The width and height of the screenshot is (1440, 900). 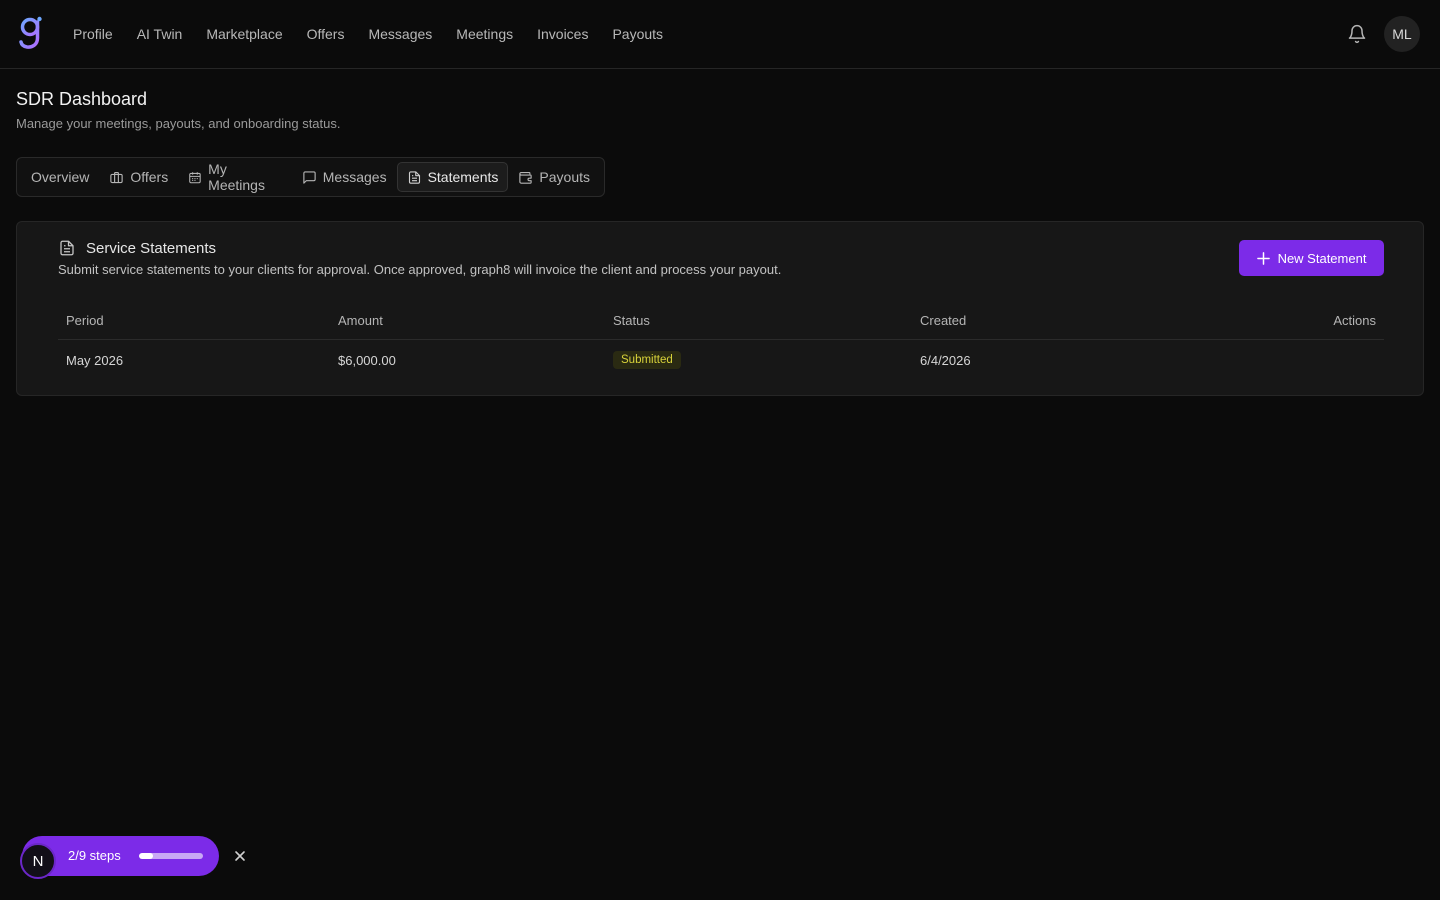 I want to click on user-avatar: ML, so click(x=1402, y=34).